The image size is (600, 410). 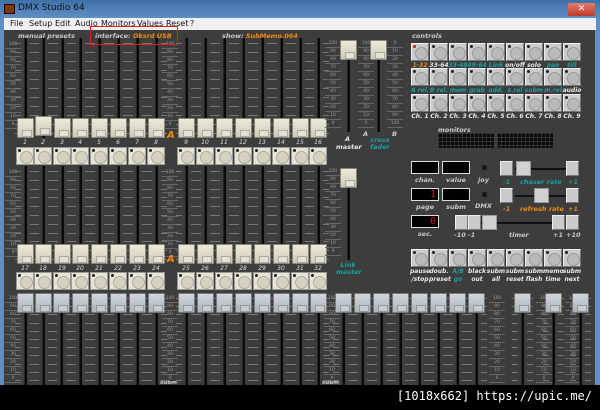 What do you see at coordinates (461, 222) in the screenshot?
I see `timer-minus10-button` at bounding box center [461, 222].